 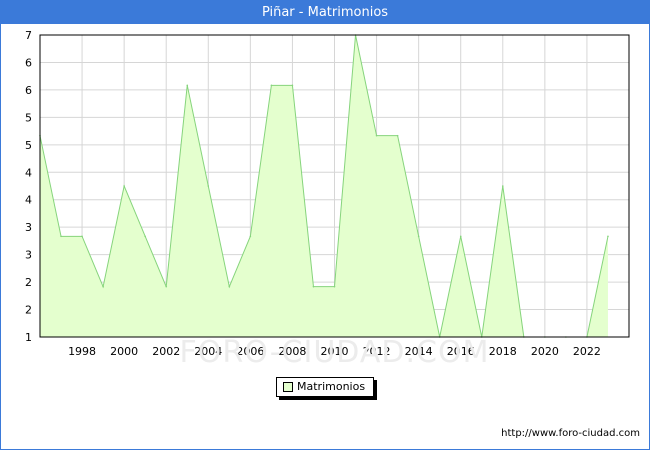 I want to click on x-tick-label: 1998, so click(x=82, y=351).